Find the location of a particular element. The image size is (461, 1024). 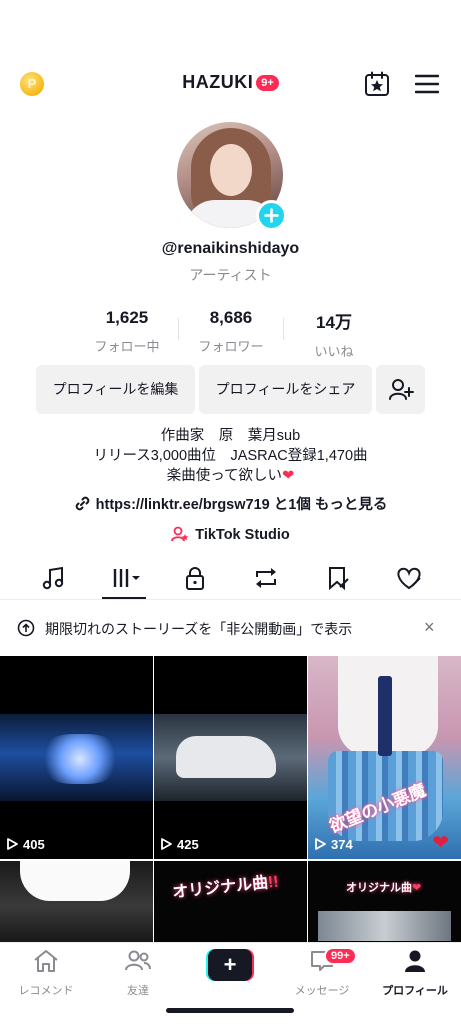

video-thumbnail is located at coordinates (76, 906).